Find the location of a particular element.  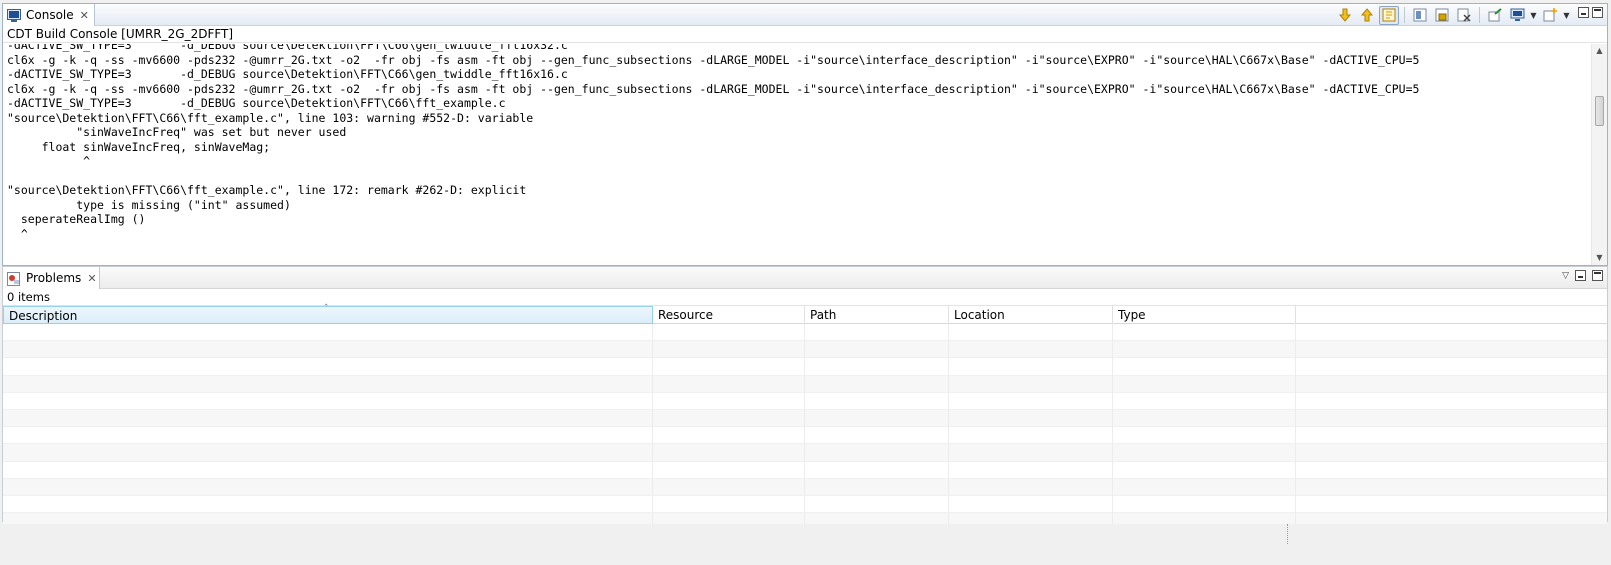

console-line: seperateRealImg () is located at coordinates (76, 219).